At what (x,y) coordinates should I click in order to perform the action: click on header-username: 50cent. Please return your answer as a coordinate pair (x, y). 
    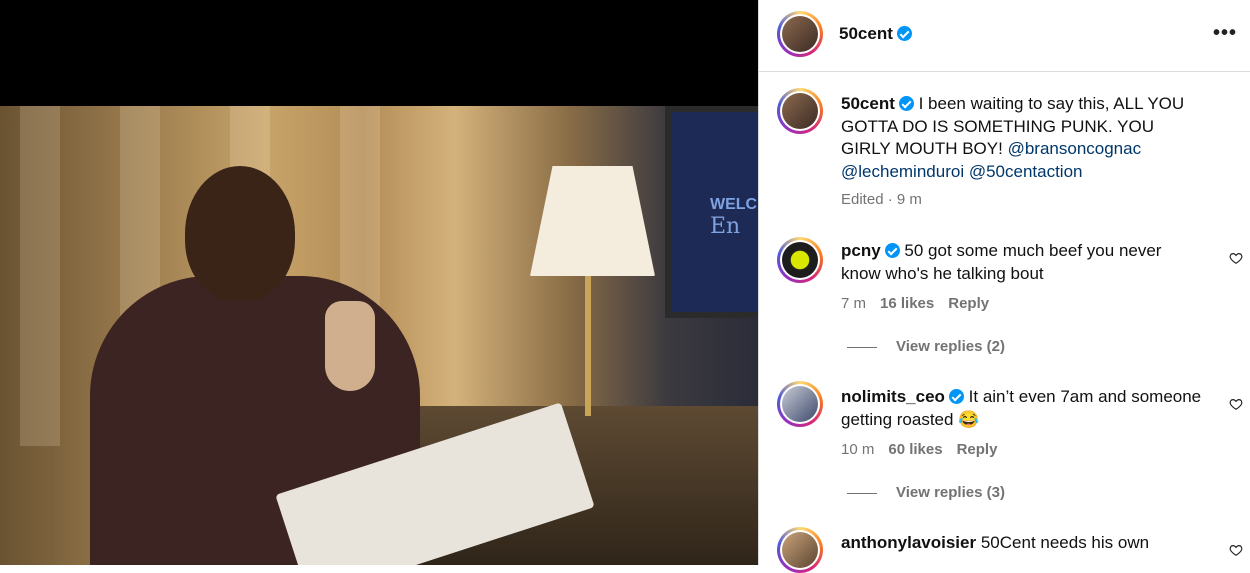
    Looking at the image, I should click on (866, 33).